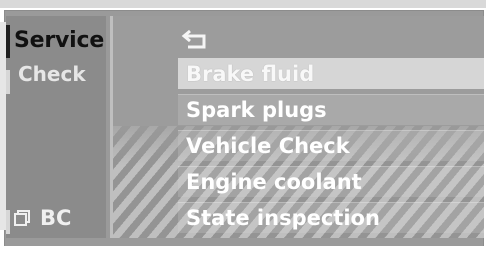 The height and width of the screenshot is (260, 486). I want to click on list-item-label: Vehicle Check, so click(268, 146).